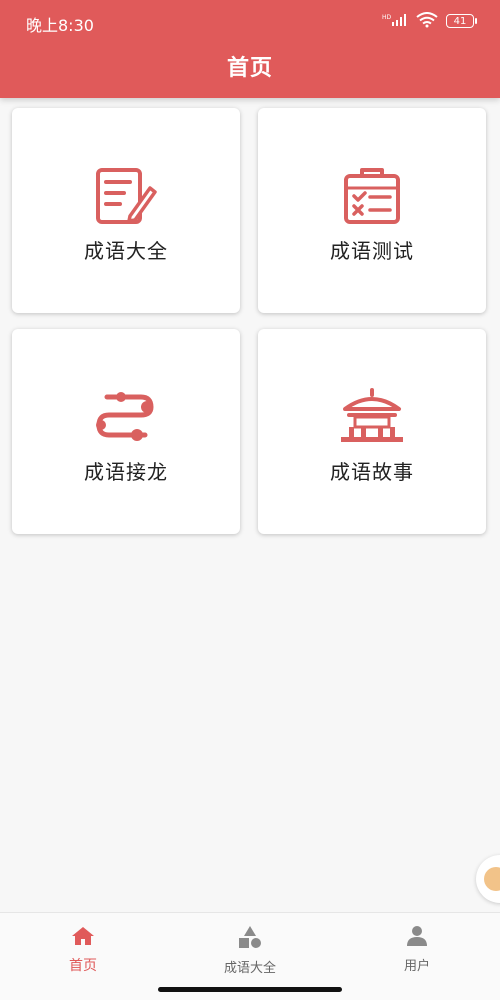 This screenshot has width=500, height=1000. What do you see at coordinates (83, 966) in the screenshot?
I see `tab-label: 首页` at bounding box center [83, 966].